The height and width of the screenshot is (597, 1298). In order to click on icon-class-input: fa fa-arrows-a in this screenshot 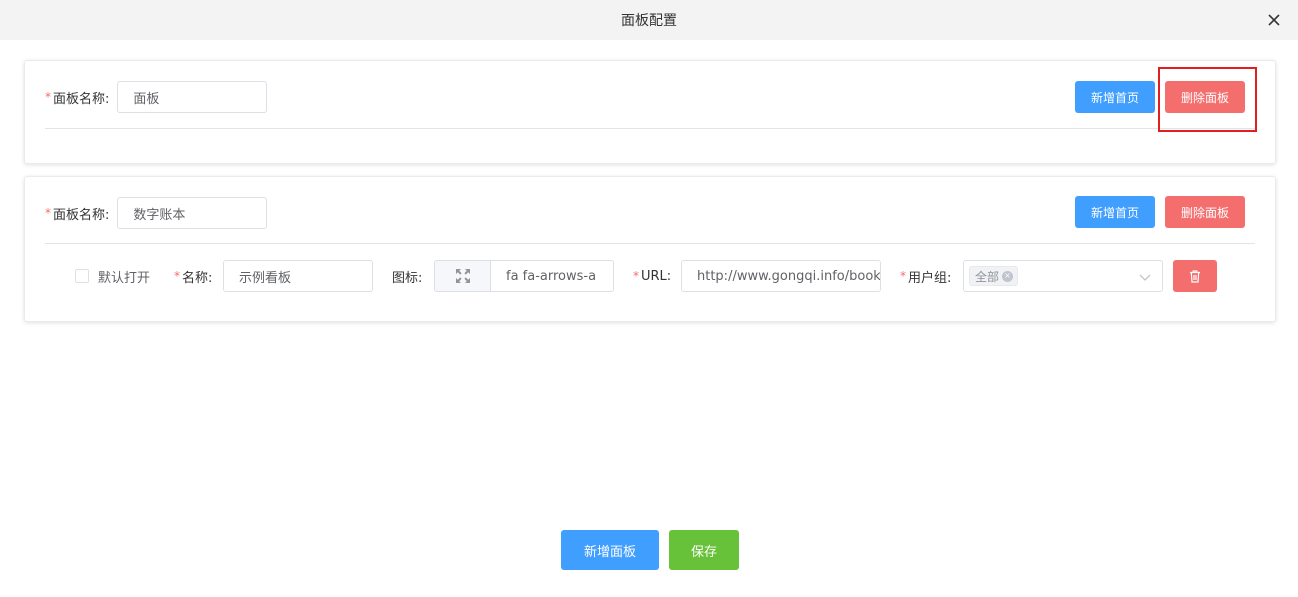, I will do `click(552, 276)`.